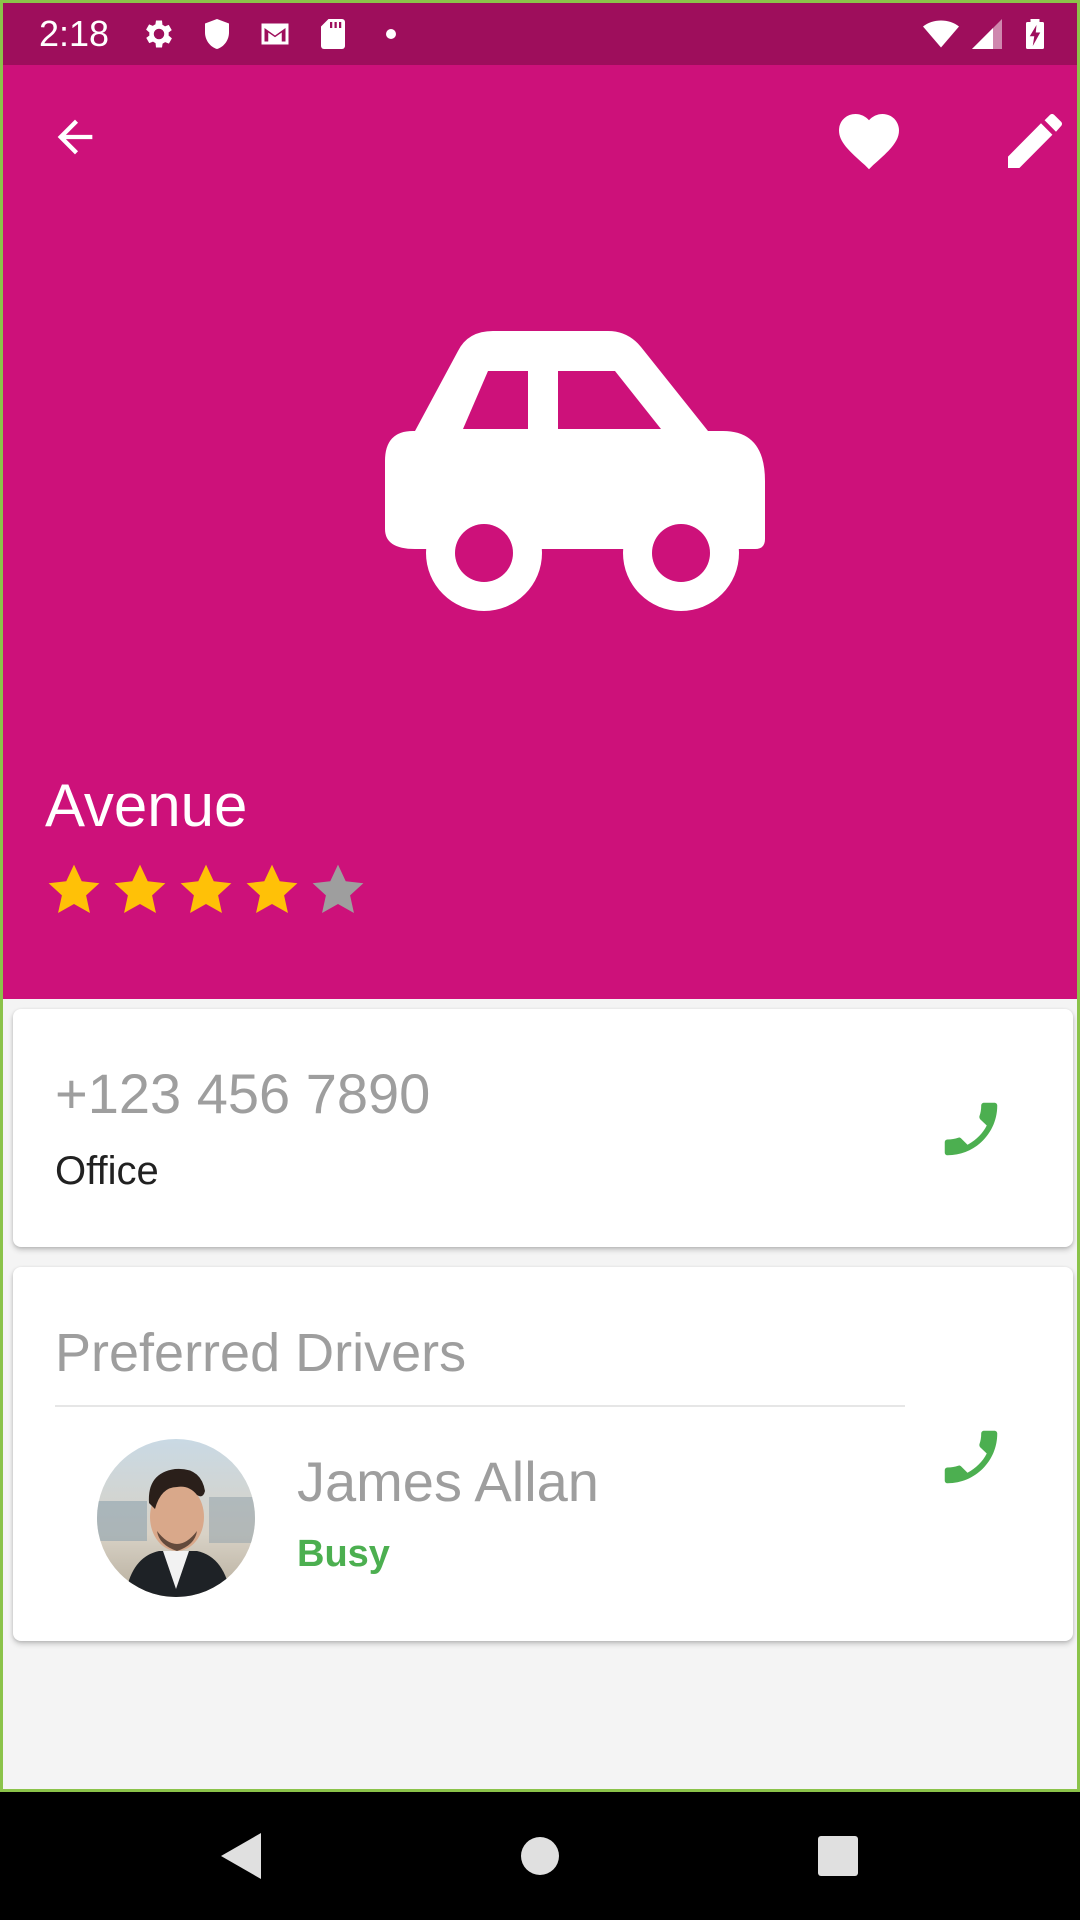 The width and height of the screenshot is (1080, 1920). What do you see at coordinates (338, 888) in the screenshot?
I see `star-empty-icon` at bounding box center [338, 888].